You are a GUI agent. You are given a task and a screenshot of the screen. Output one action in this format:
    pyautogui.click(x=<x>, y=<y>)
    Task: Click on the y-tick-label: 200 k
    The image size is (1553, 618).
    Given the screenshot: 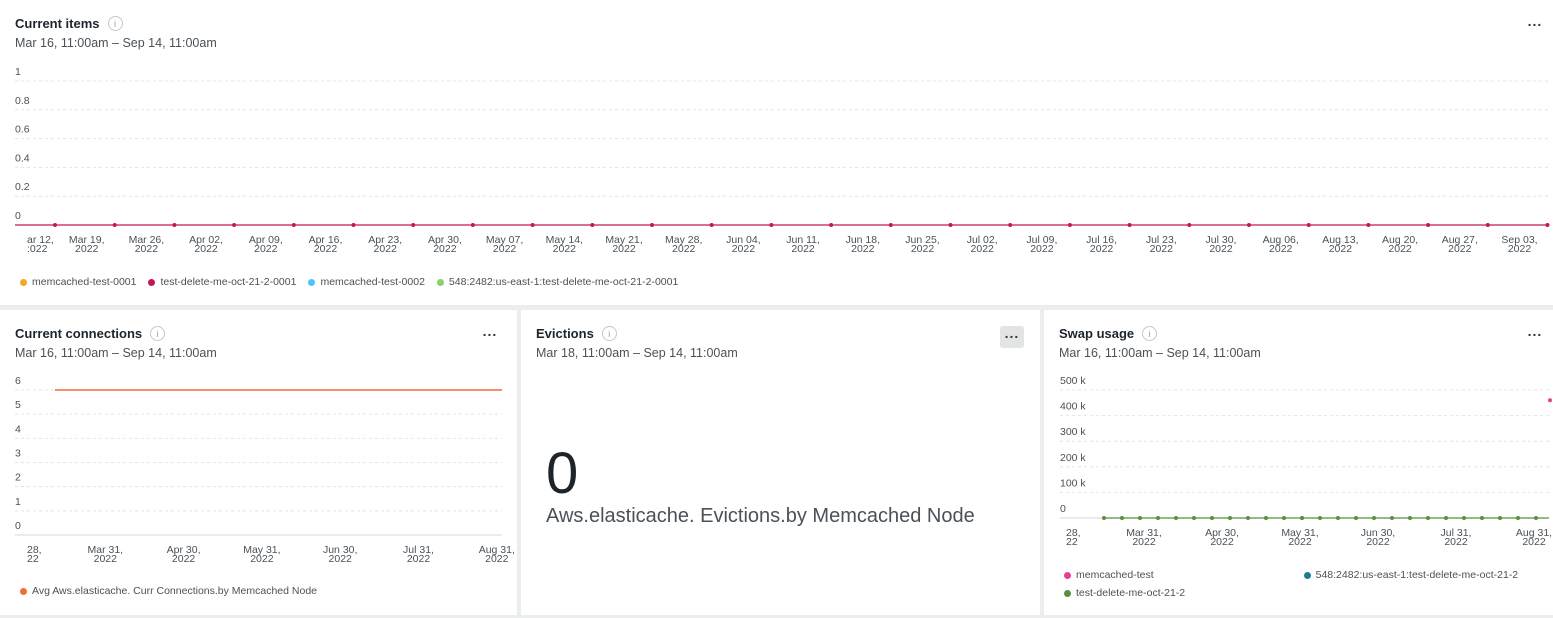 What is the action you would take?
    pyautogui.click(x=1073, y=458)
    